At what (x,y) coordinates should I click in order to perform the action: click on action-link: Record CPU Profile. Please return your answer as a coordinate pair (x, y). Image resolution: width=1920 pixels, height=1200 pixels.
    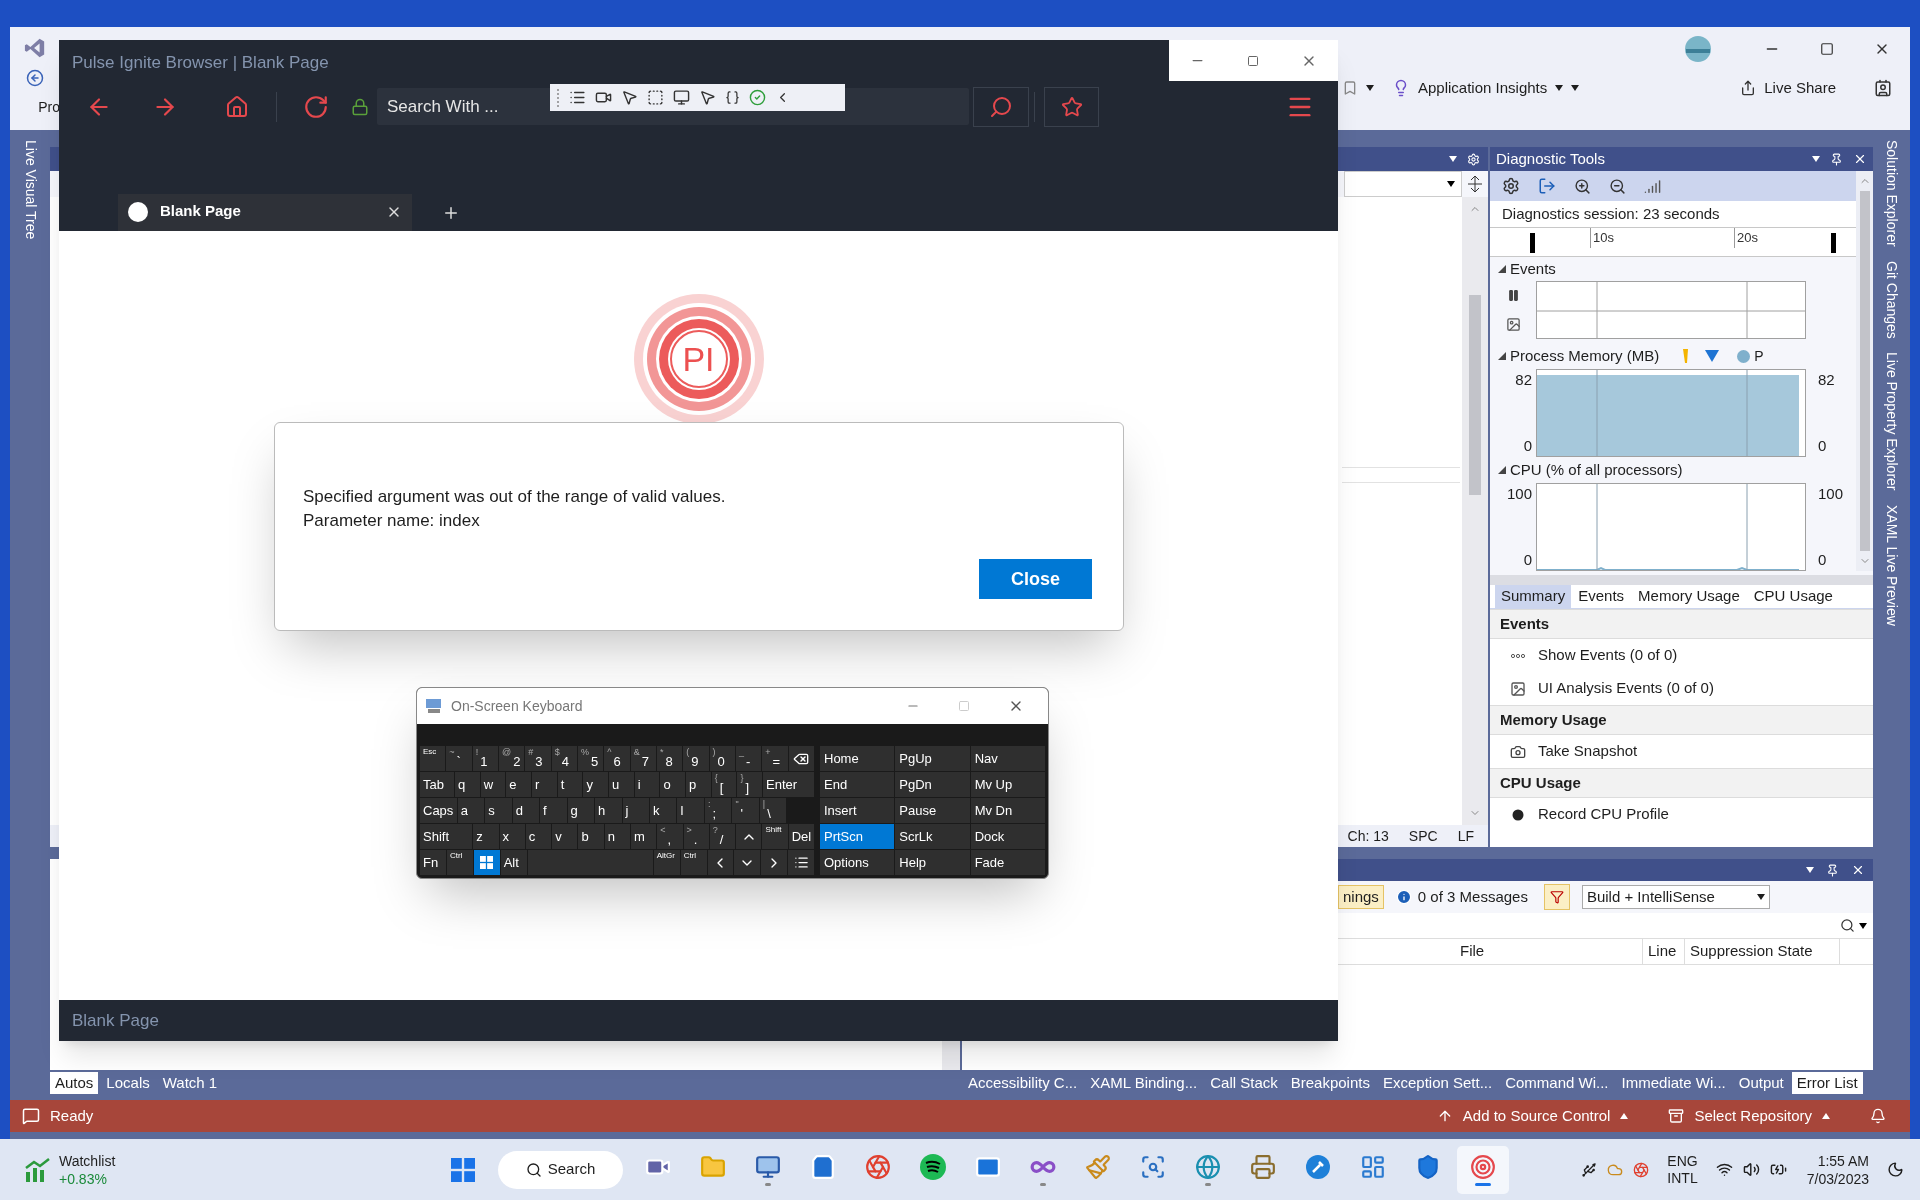
    Looking at the image, I should click on (1681, 814).